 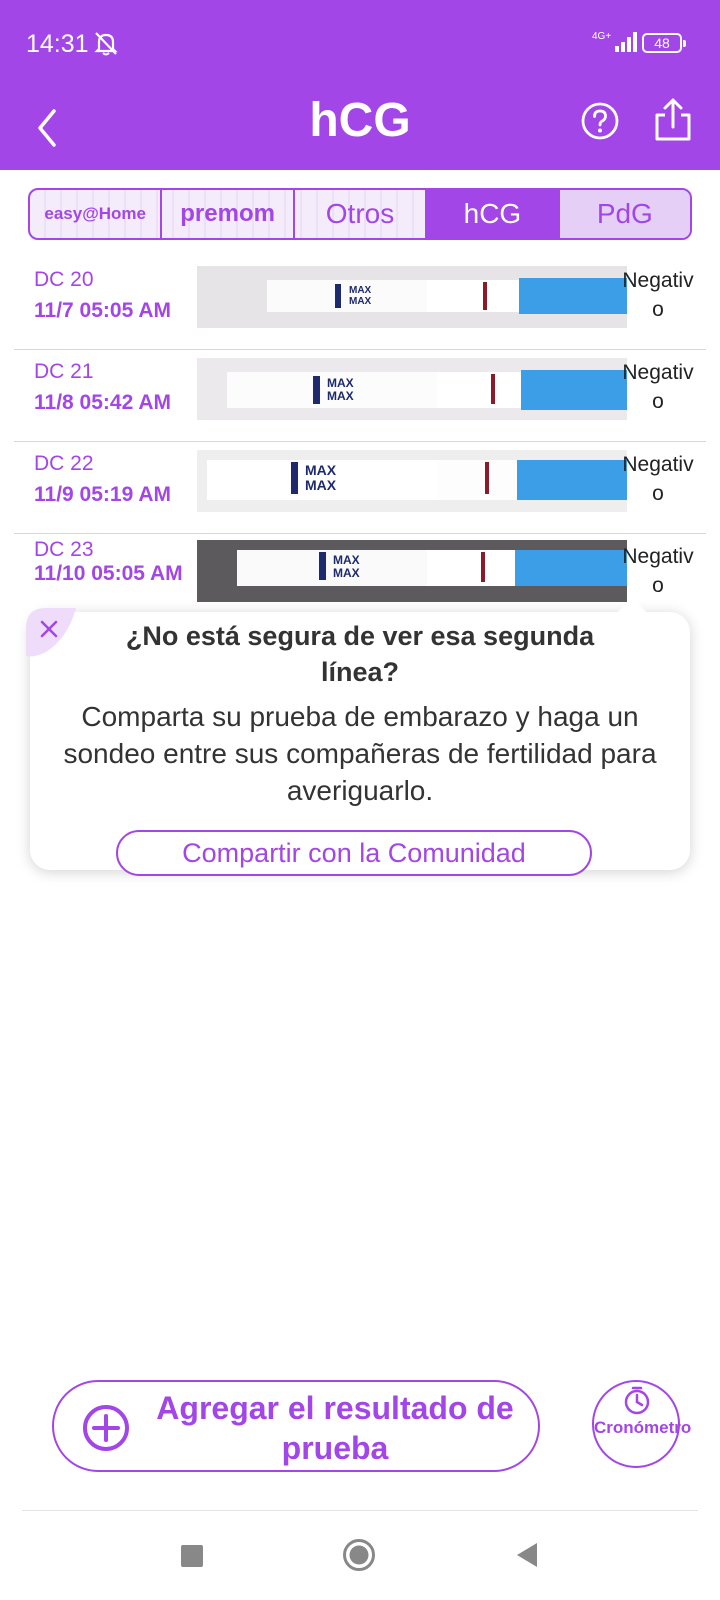 I want to click on cycle-day: DC 21, so click(x=64, y=371).